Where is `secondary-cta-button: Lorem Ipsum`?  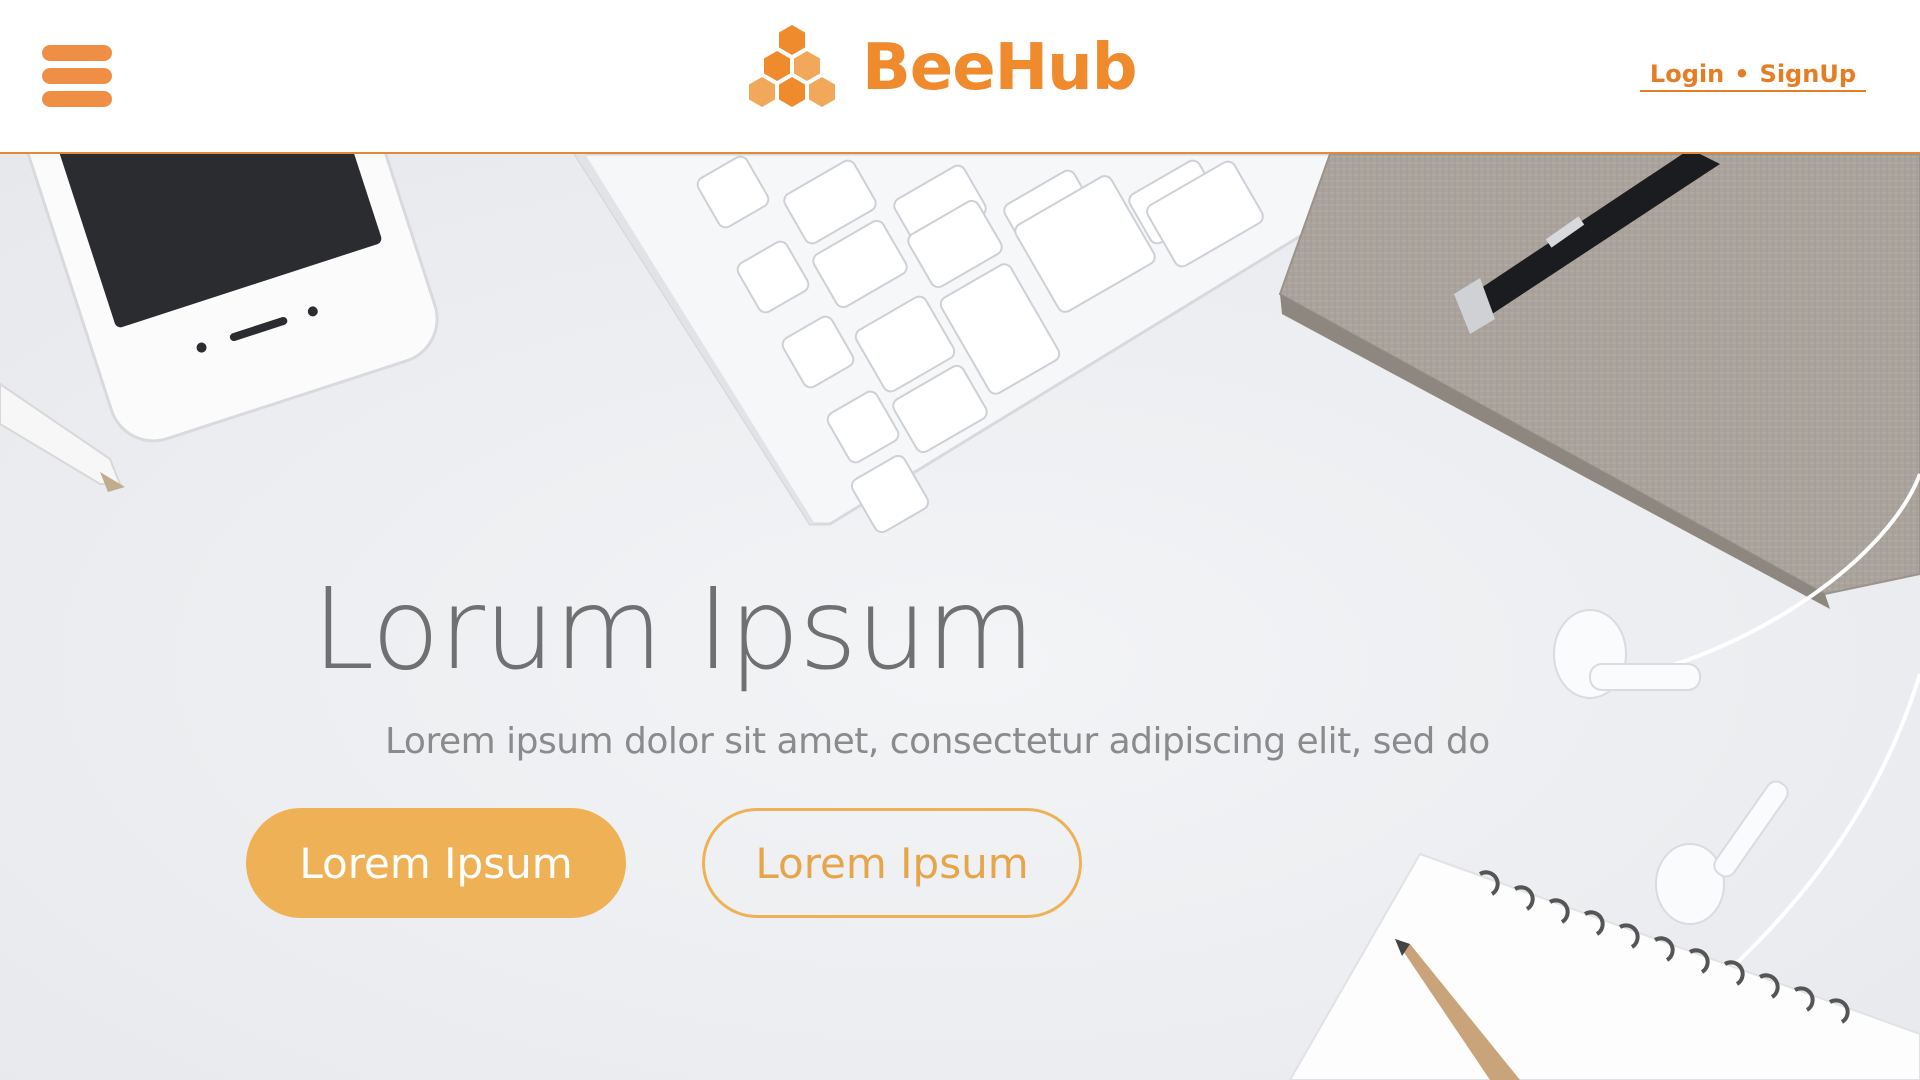
secondary-cta-button: Lorem Ipsum is located at coordinates (892, 863).